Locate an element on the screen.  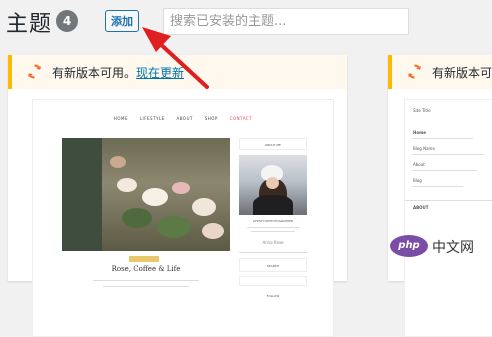
preview-search-box is located at coordinates (273, 281).